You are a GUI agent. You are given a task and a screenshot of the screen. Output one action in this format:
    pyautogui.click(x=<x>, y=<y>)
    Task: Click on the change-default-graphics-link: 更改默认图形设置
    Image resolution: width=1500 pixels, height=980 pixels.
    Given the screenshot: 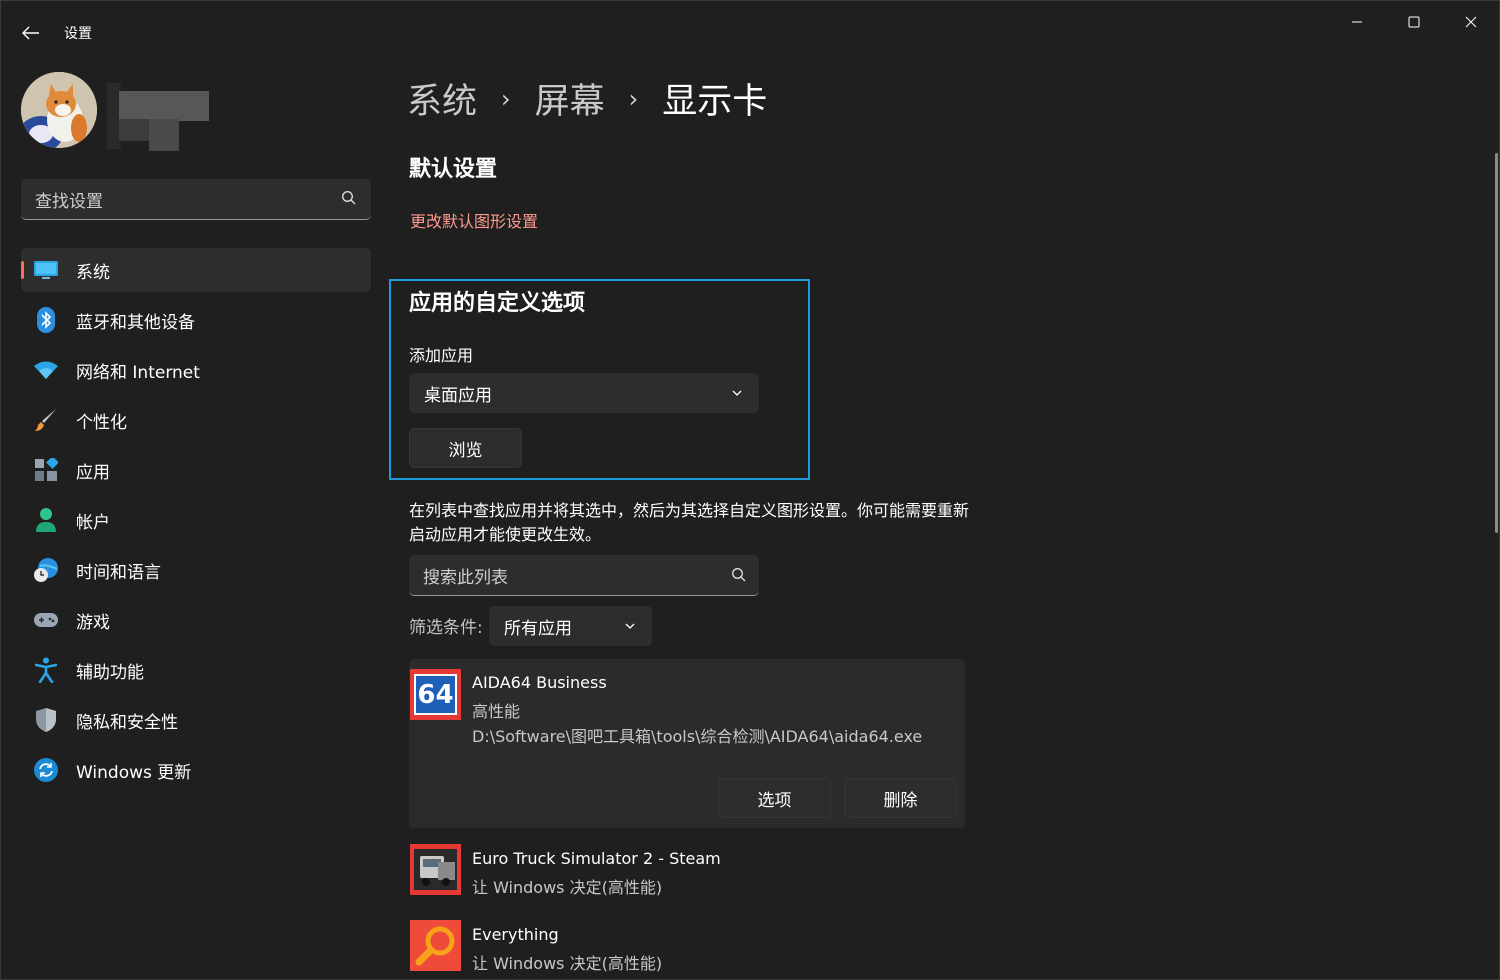 What is the action you would take?
    pyautogui.click(x=474, y=220)
    